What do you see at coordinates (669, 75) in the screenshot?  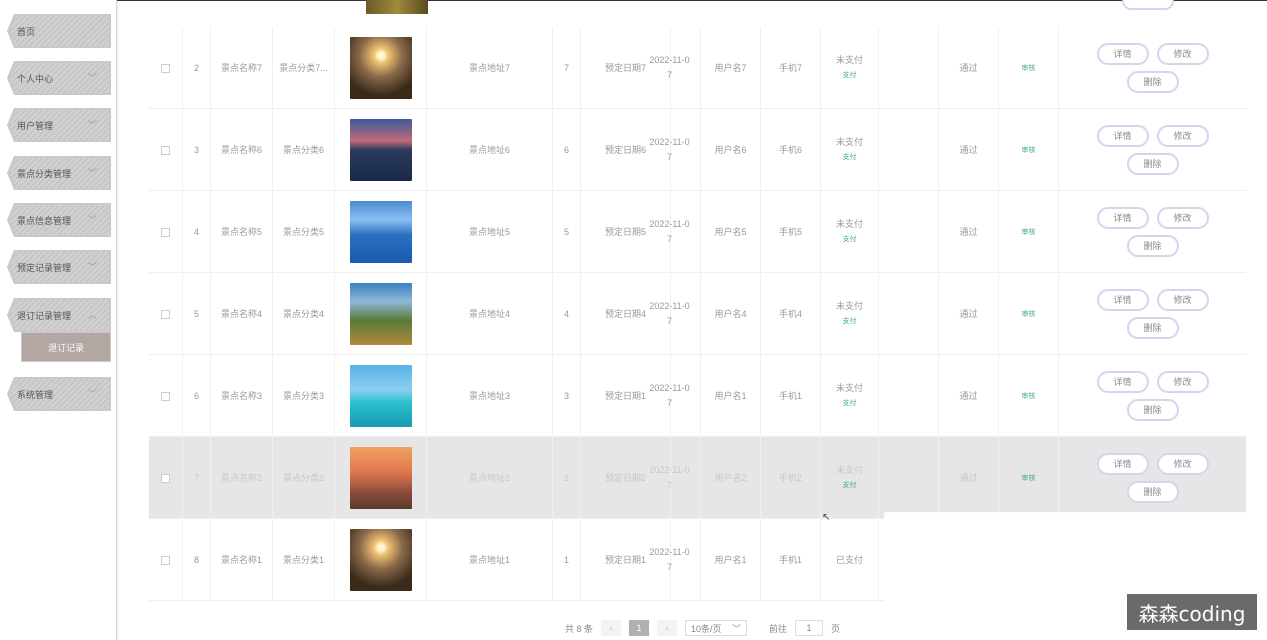 I see `booking-time-line2: 7` at bounding box center [669, 75].